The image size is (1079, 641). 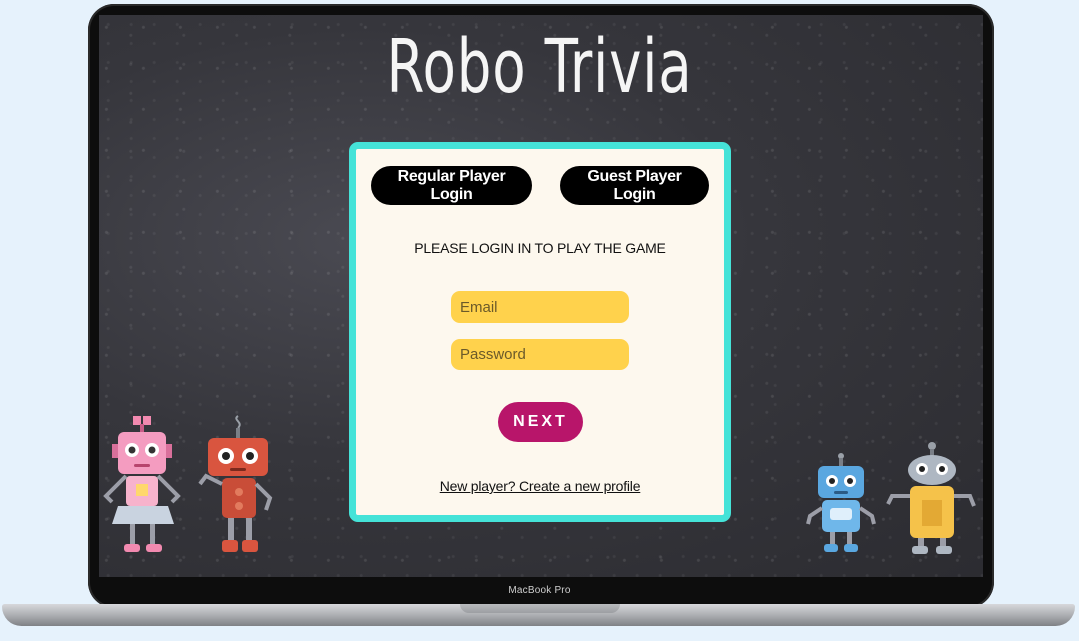 I want to click on device-label: MacBook Pro, so click(x=539, y=590).